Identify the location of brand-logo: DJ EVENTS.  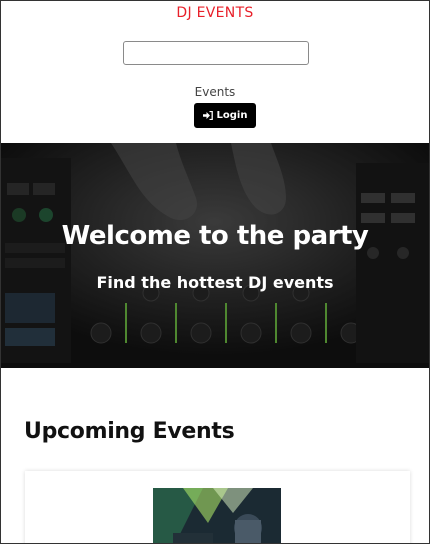
(215, 13).